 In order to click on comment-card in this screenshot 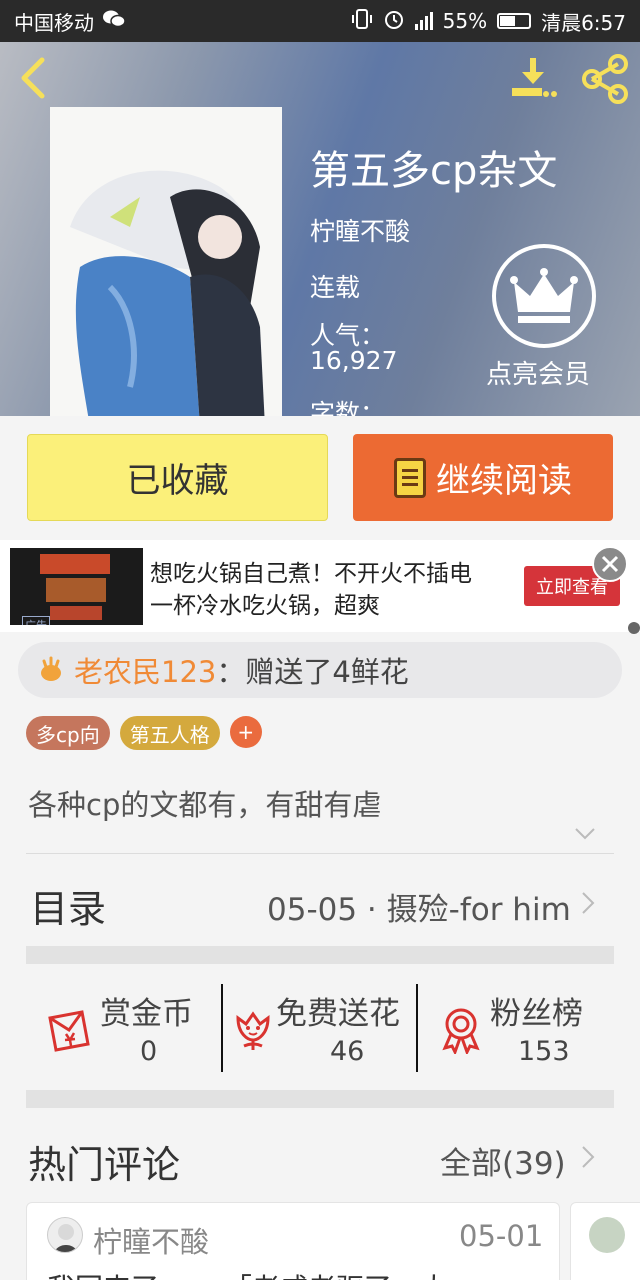, I will do `click(605, 1241)`.